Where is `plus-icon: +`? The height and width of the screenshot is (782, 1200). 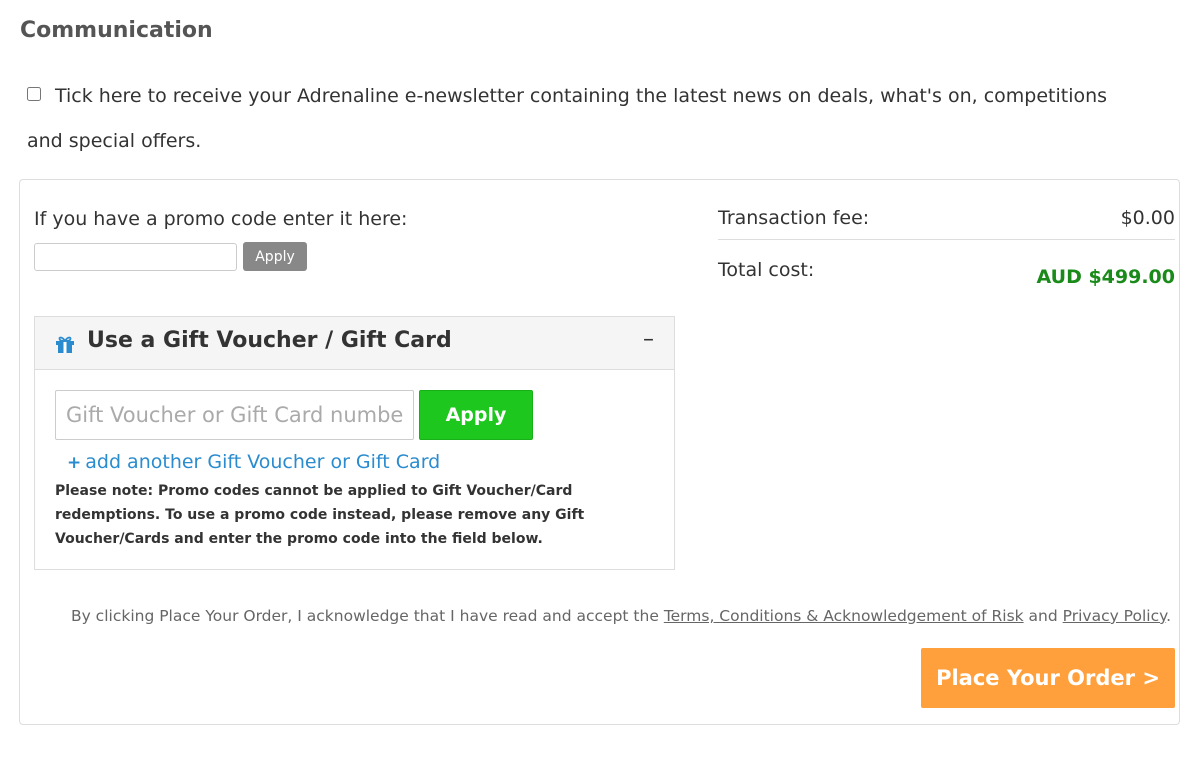
plus-icon: + is located at coordinates (74, 463).